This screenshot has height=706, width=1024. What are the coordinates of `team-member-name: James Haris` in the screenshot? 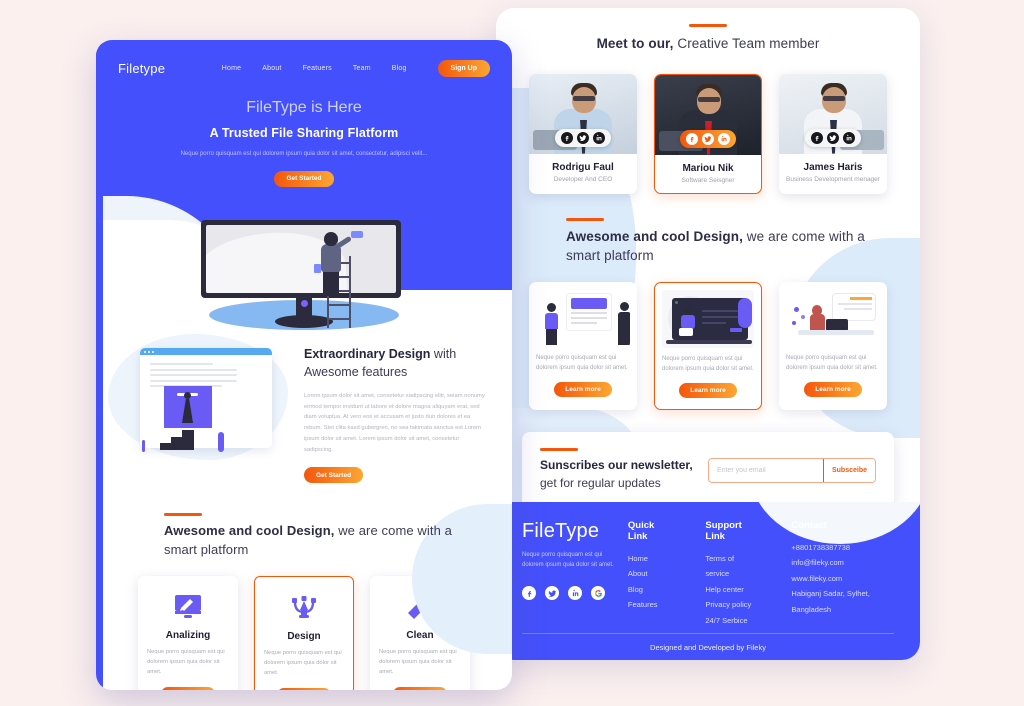 It's located at (833, 167).